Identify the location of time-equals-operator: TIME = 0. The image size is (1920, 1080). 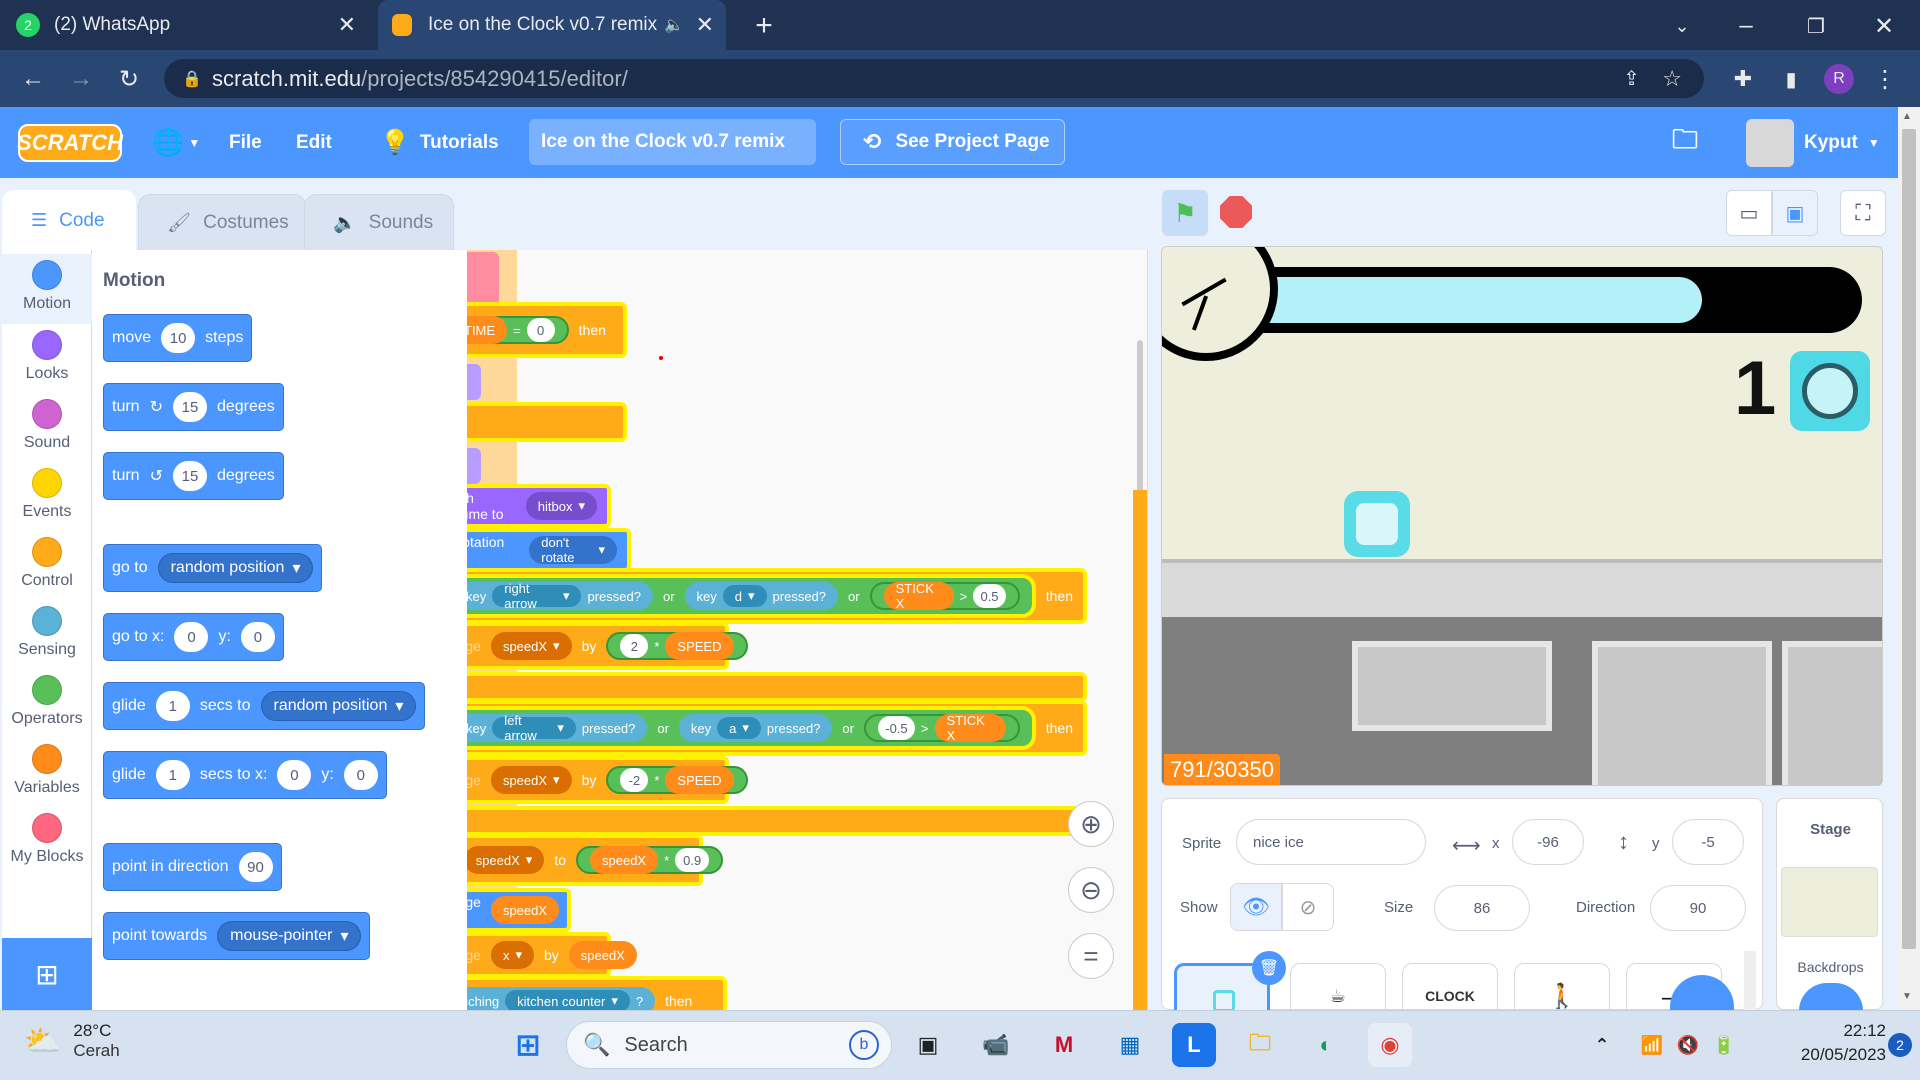
(518, 330).